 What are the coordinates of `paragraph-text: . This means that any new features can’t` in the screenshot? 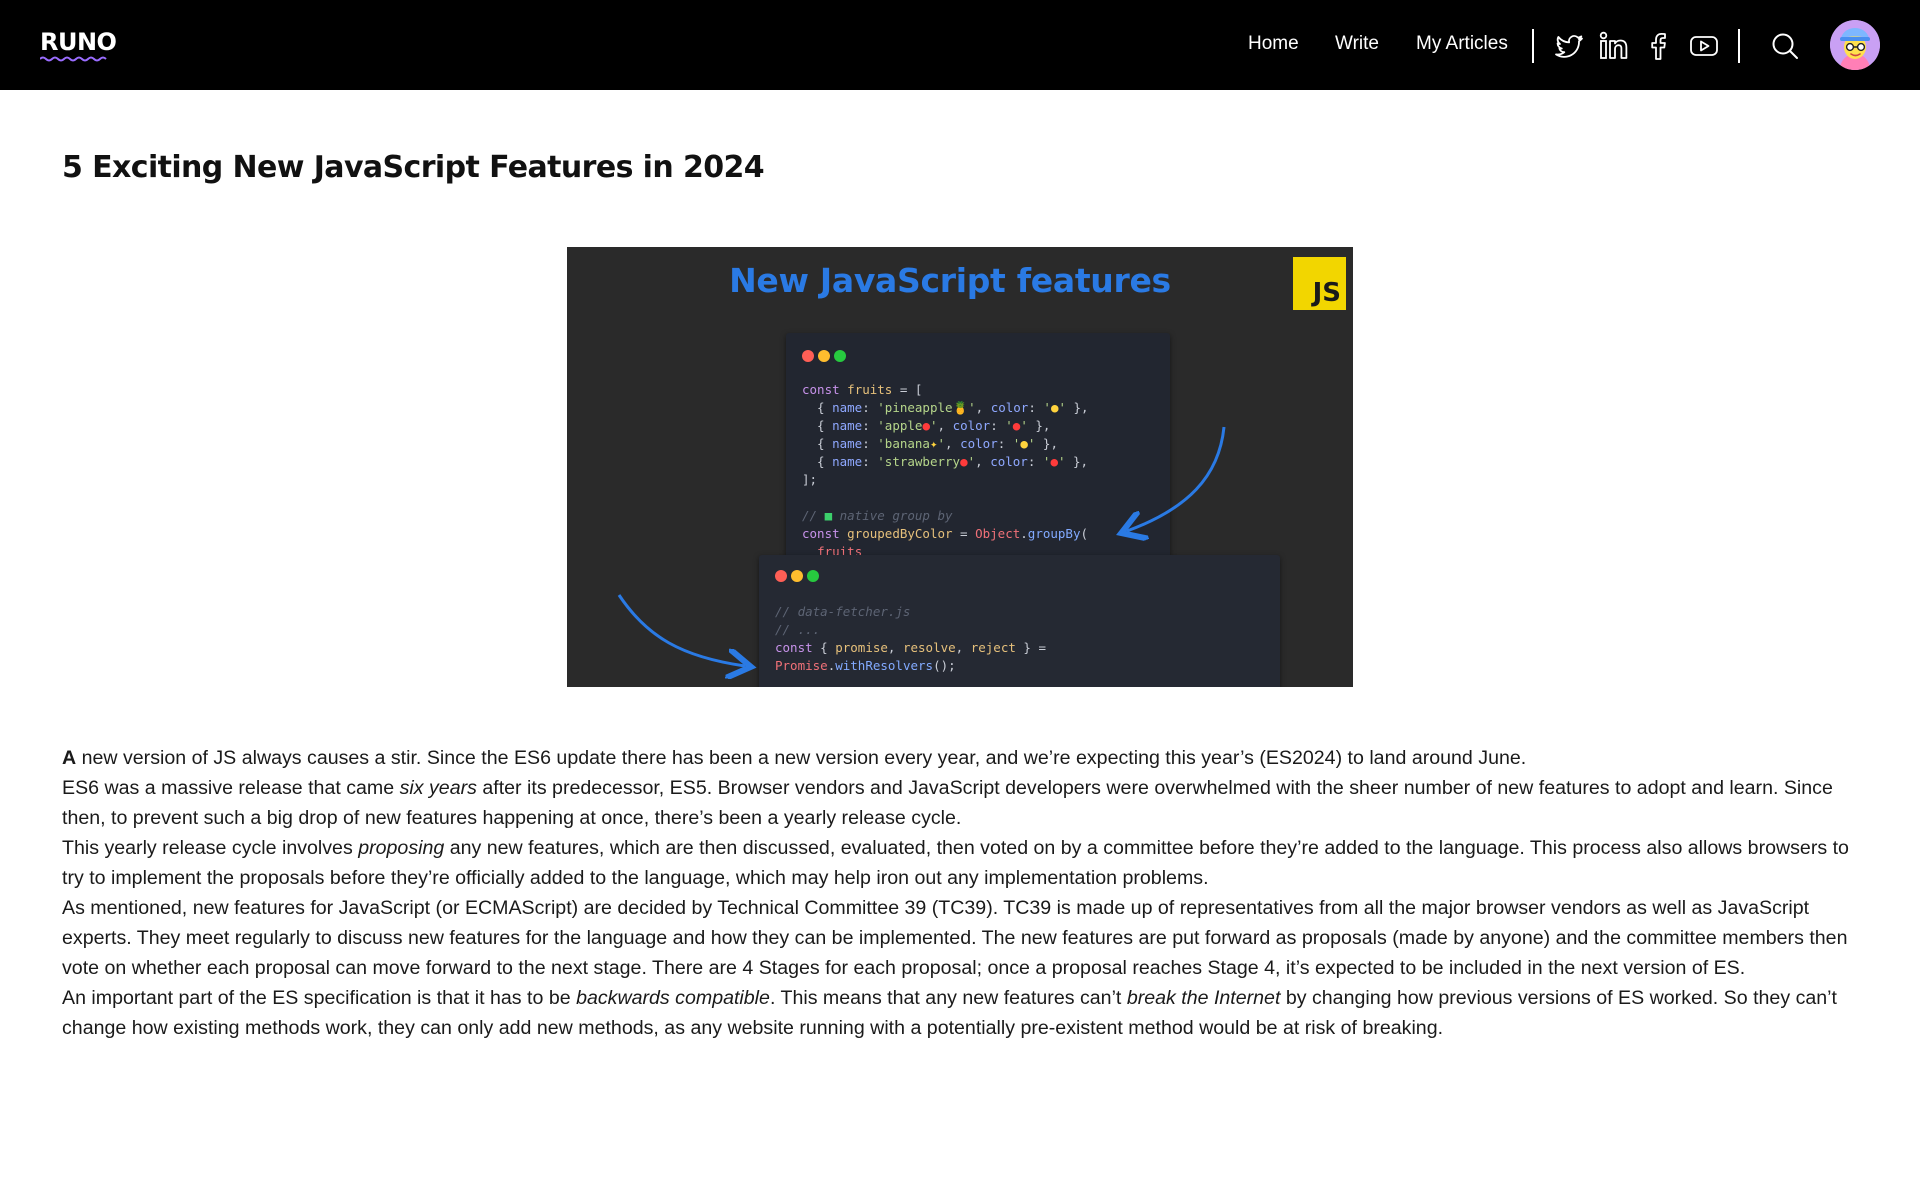 It's located at (948, 998).